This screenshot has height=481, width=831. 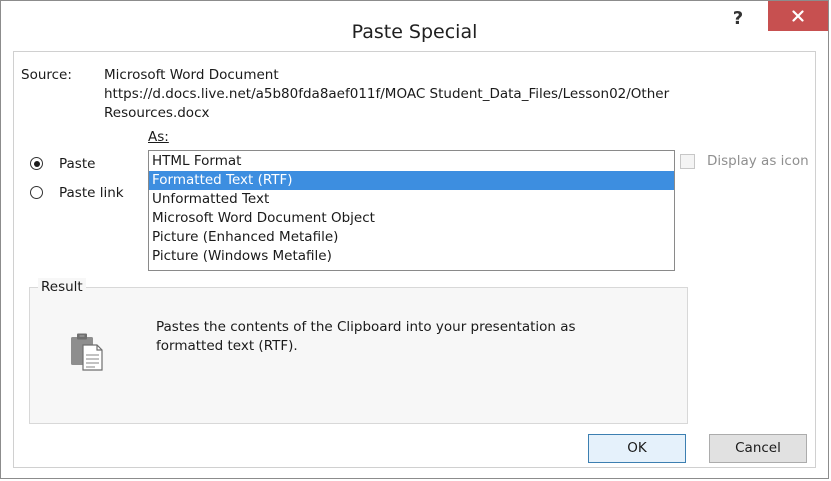 What do you see at coordinates (758, 448) in the screenshot?
I see `cancel-button: Cancel` at bounding box center [758, 448].